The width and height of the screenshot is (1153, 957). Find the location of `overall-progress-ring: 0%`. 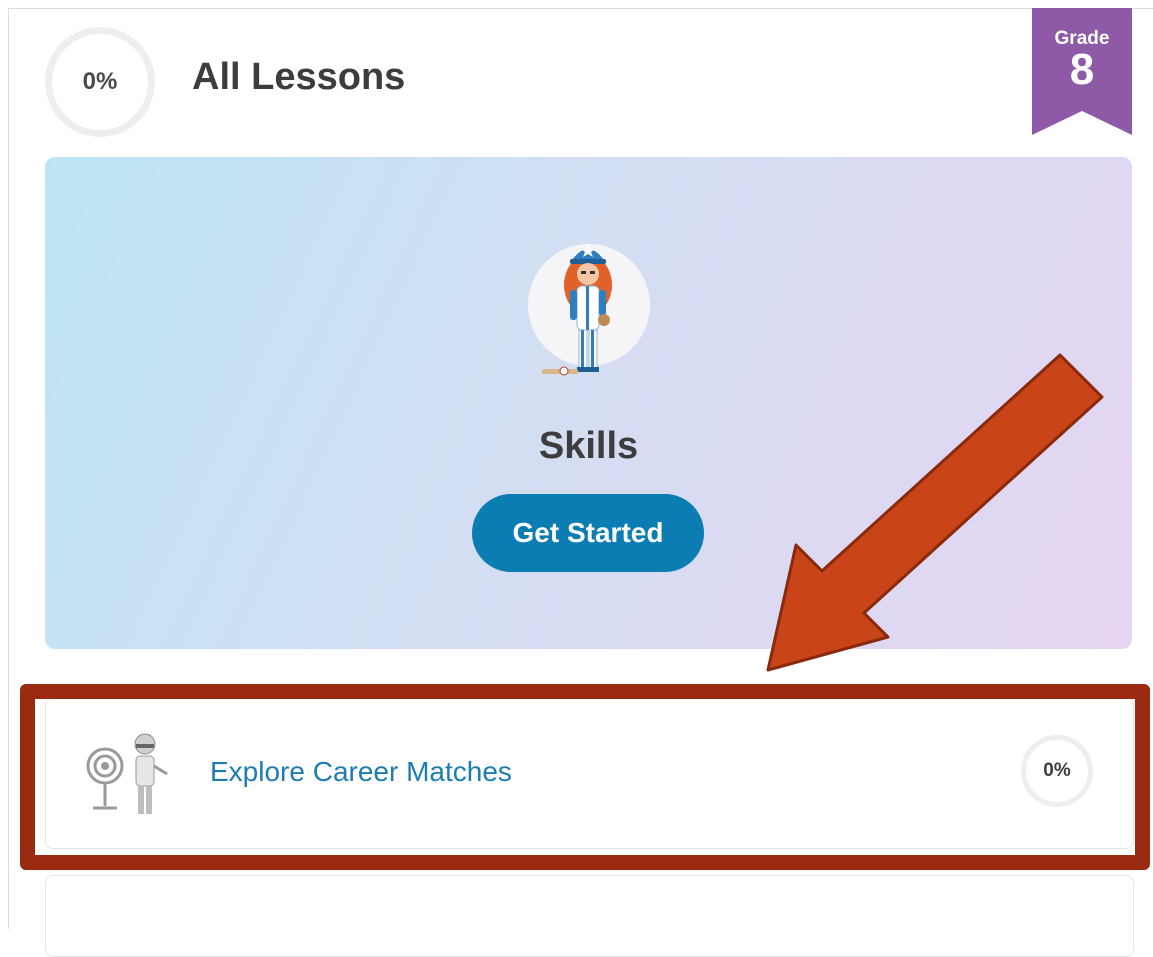

overall-progress-ring: 0% is located at coordinates (100, 82).